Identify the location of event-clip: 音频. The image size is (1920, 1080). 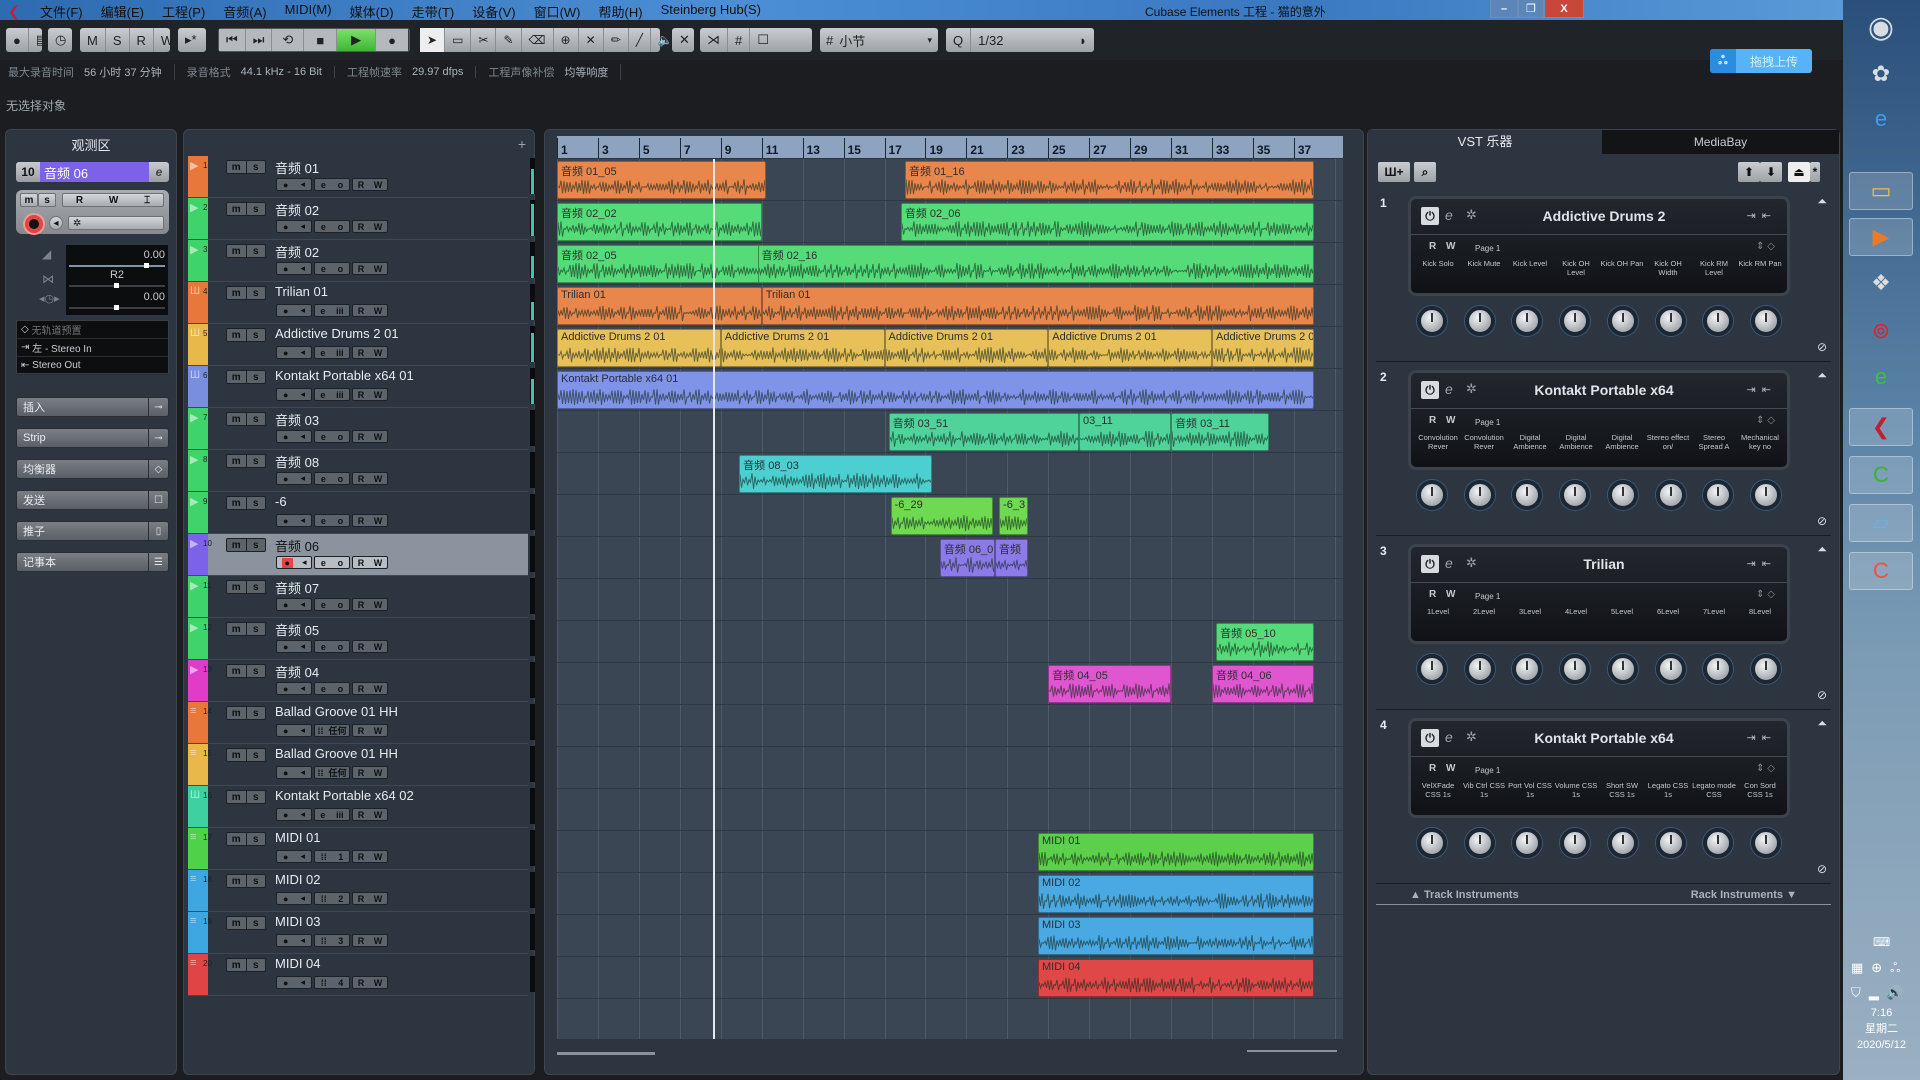
(1011, 558).